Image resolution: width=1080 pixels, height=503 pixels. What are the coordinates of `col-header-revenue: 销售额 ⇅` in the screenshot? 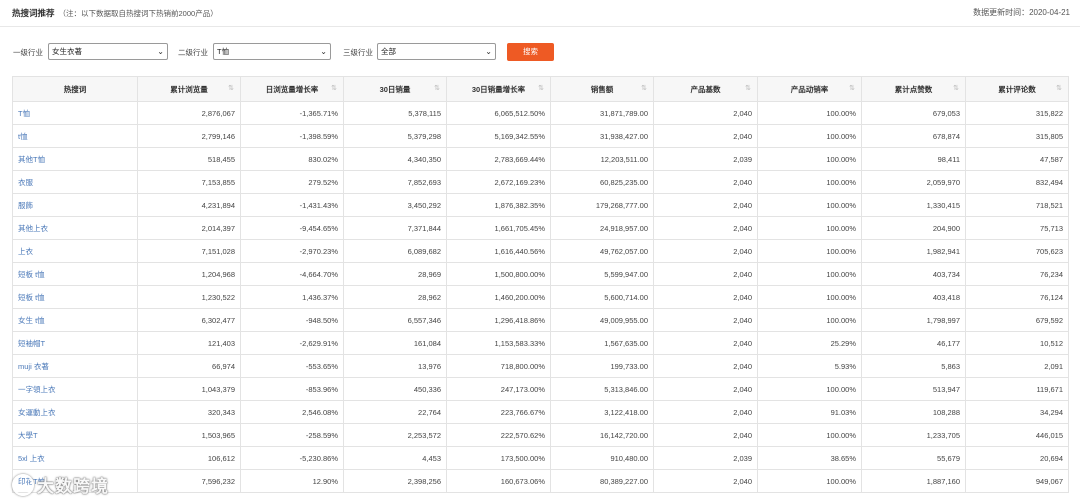 It's located at (602, 89).